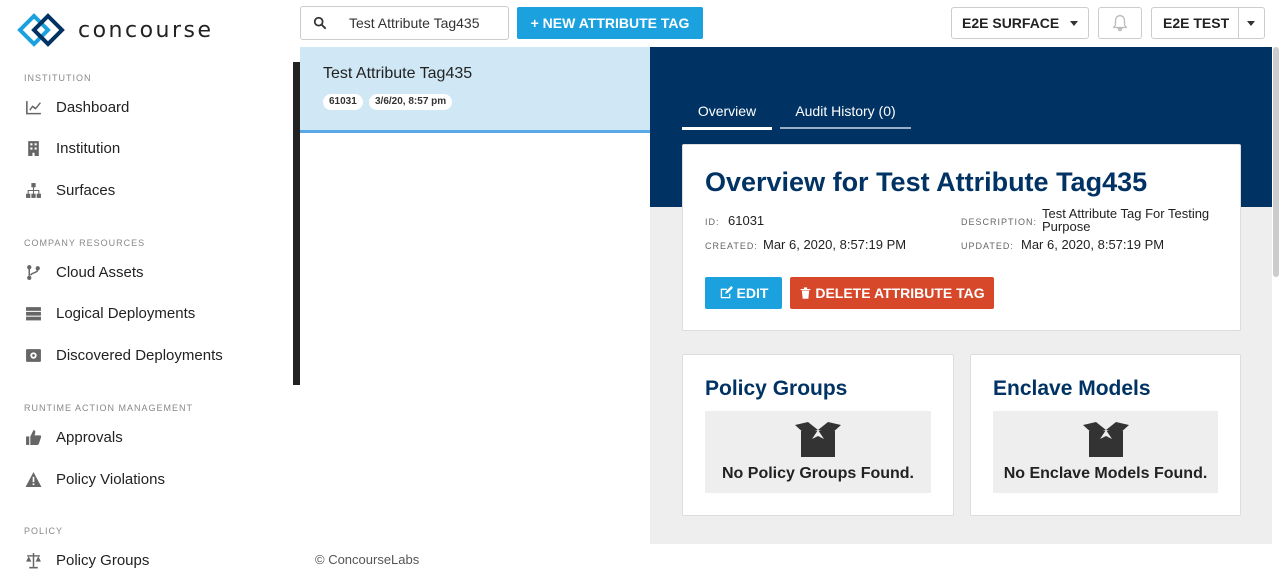  What do you see at coordinates (33, 107) in the screenshot?
I see `chart-line-icon` at bounding box center [33, 107].